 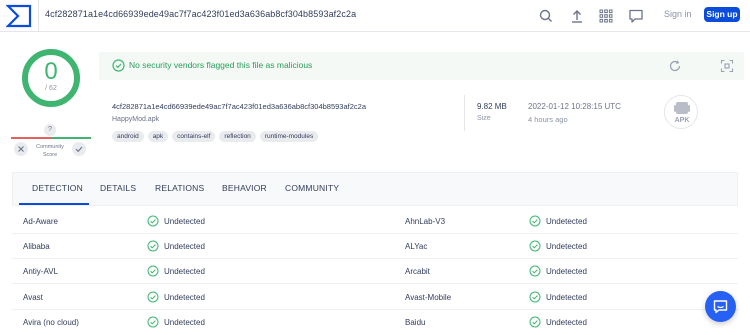 I want to click on apps-grid-icon, so click(x=606, y=16).